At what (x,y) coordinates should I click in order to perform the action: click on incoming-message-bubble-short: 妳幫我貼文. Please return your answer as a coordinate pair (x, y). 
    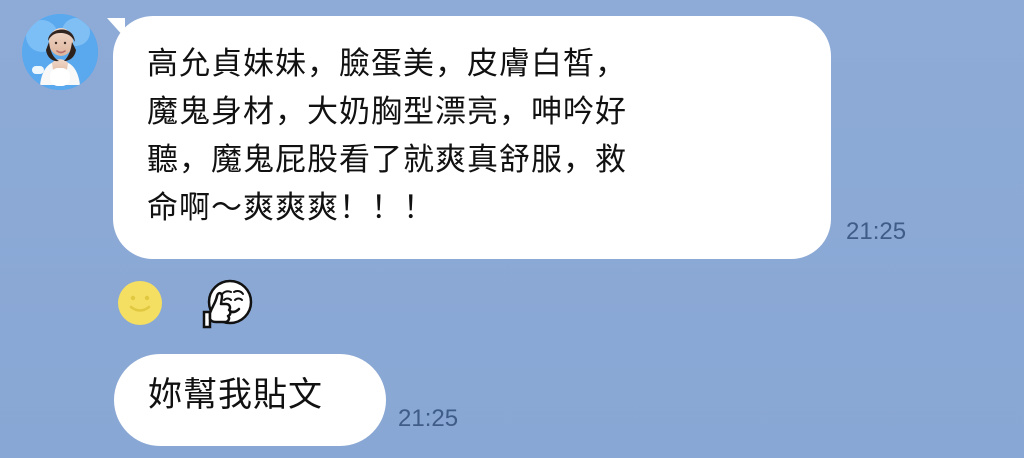
    Looking at the image, I should click on (250, 400).